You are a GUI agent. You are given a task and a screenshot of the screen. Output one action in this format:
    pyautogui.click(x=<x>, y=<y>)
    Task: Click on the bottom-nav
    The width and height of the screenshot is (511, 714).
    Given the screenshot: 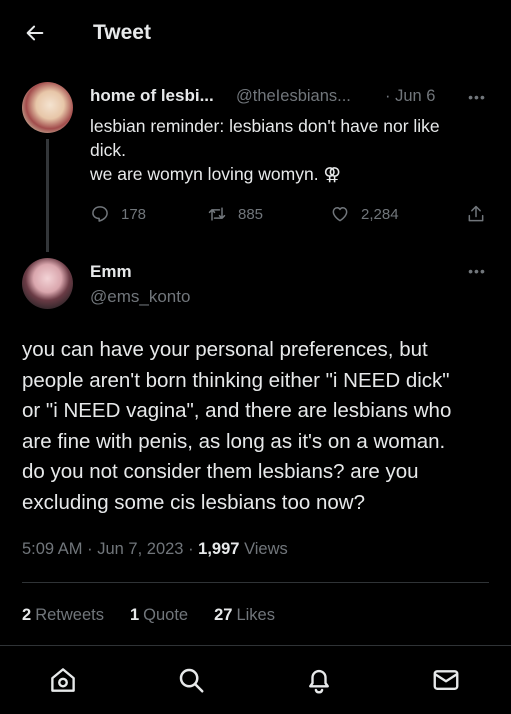 What is the action you would take?
    pyautogui.click(x=255, y=680)
    